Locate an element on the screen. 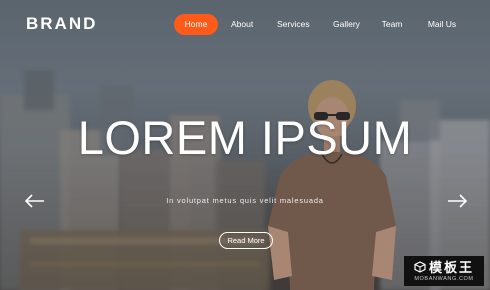 The width and height of the screenshot is (490, 290). watermark-logo: 模板王 MOBANWANG.COM is located at coordinates (444, 271).